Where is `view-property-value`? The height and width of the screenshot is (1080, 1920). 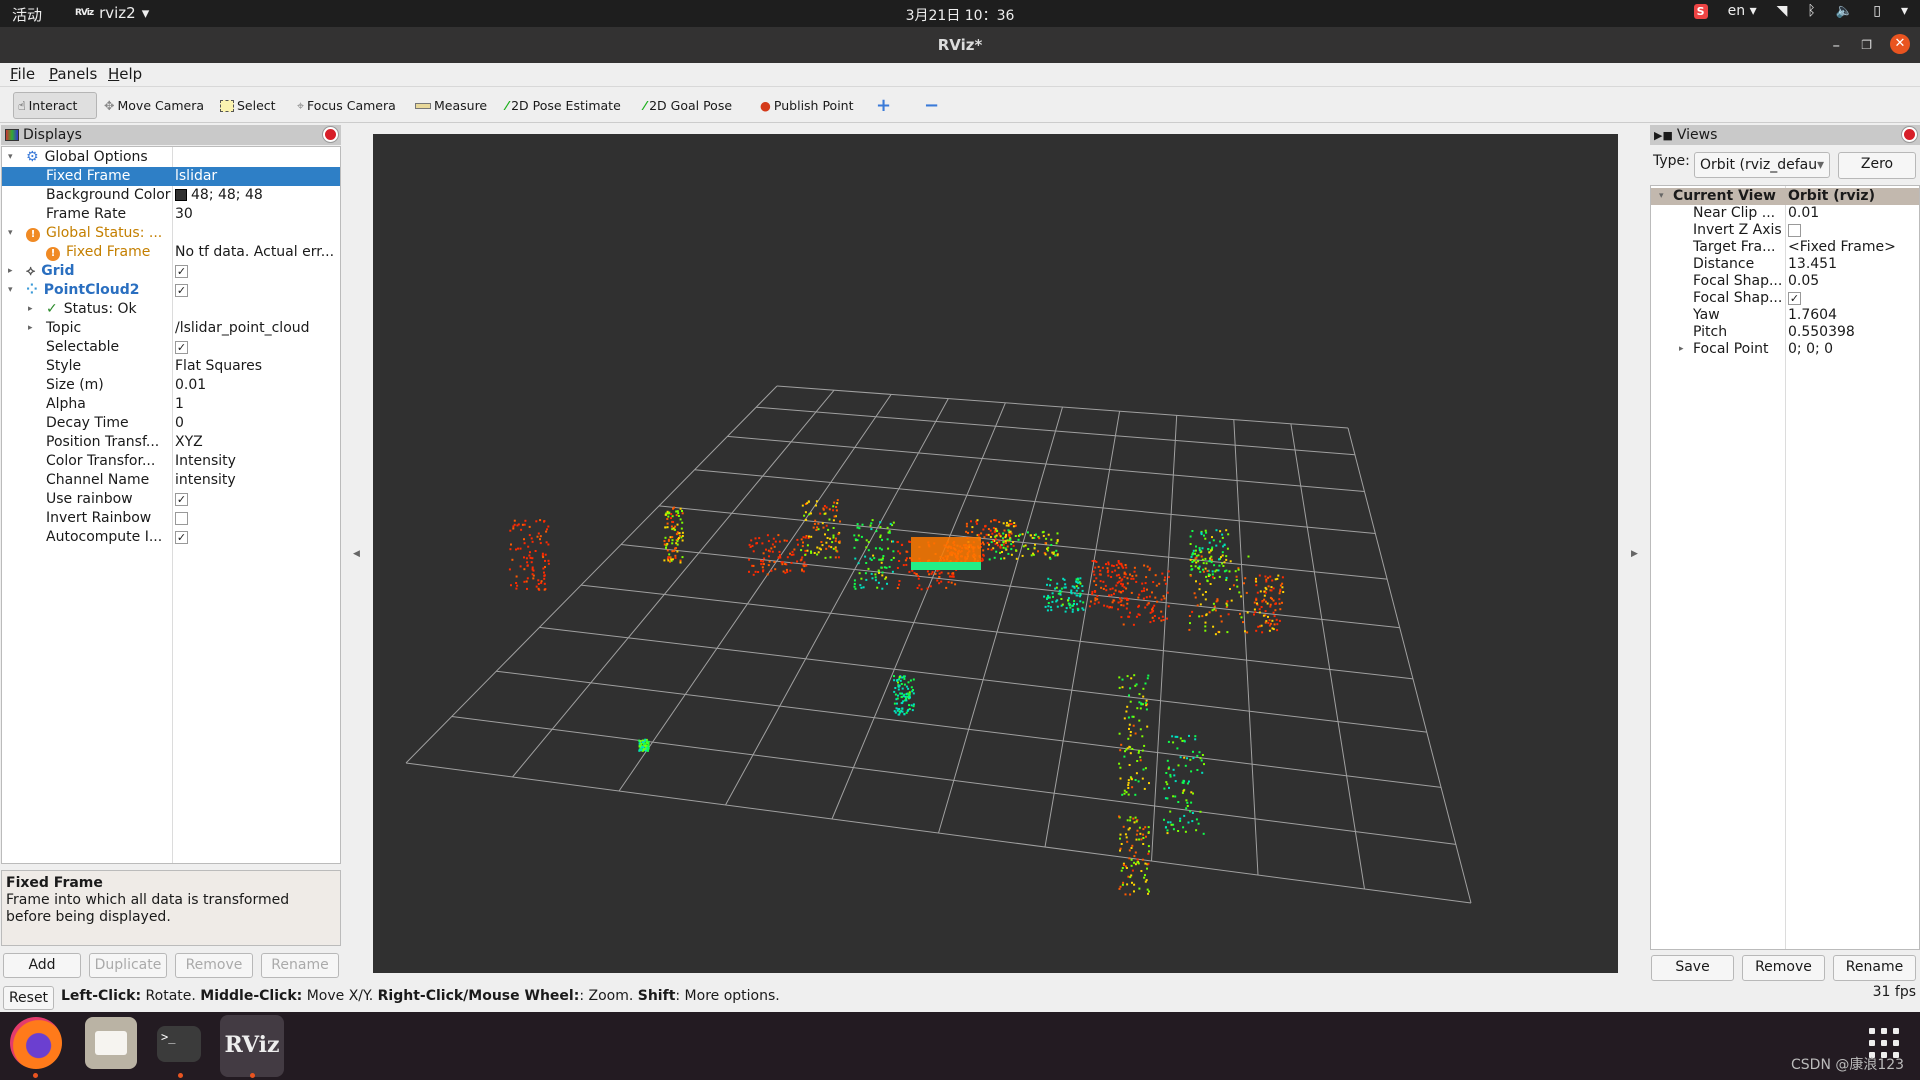 view-property-value is located at coordinates (1794, 230).